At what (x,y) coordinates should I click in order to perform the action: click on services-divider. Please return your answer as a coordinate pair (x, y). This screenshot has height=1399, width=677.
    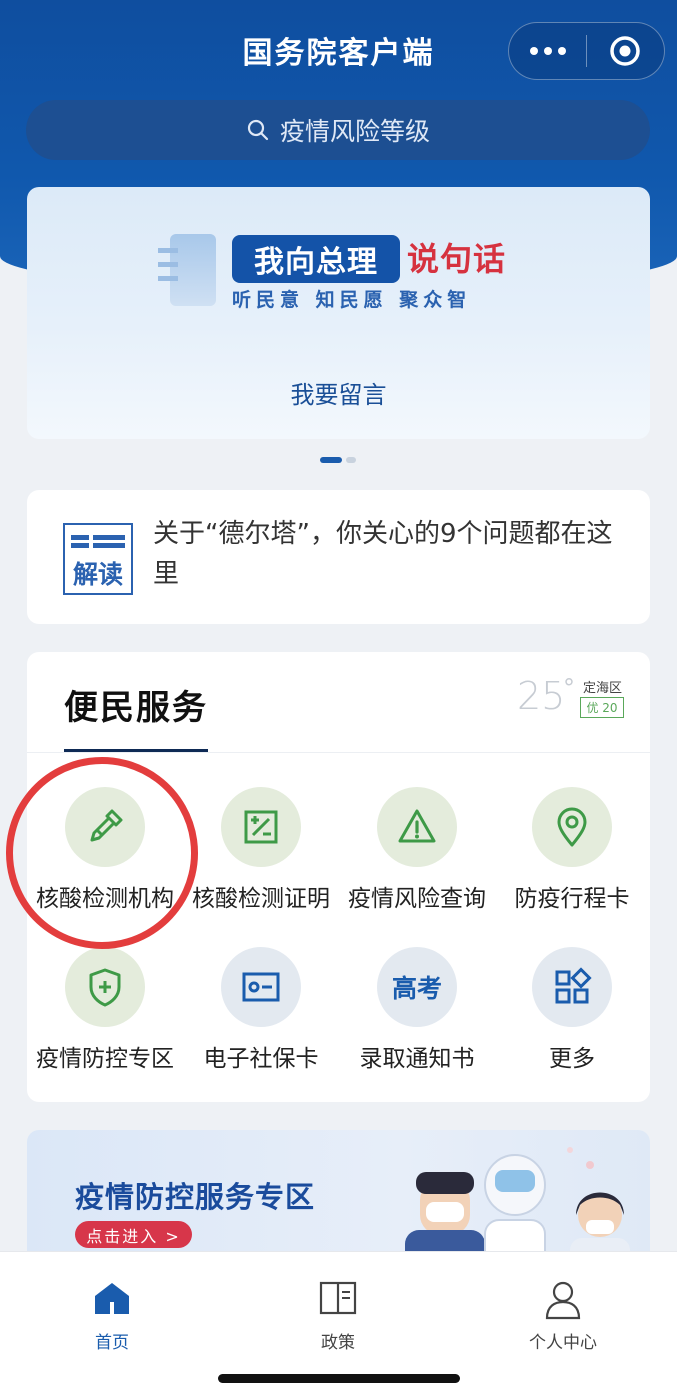
    Looking at the image, I should click on (338, 752).